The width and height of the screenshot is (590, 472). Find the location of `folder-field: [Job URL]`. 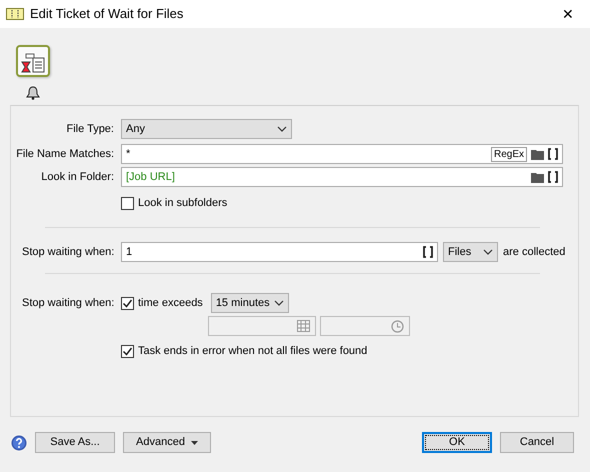

folder-field: [Job URL] is located at coordinates (342, 177).